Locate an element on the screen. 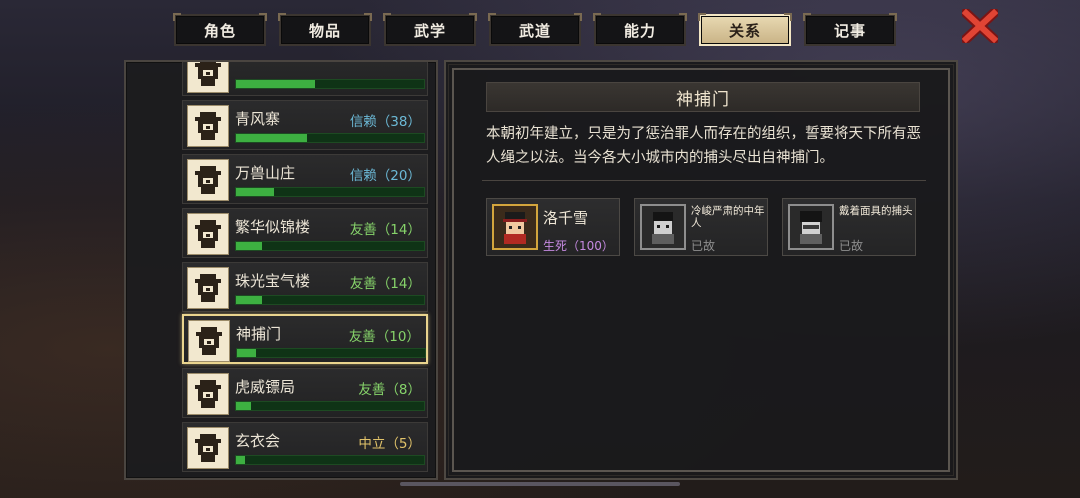 The width and height of the screenshot is (1080, 498). faction-item: 虎威镖局 友善（8） is located at coordinates (305, 393).